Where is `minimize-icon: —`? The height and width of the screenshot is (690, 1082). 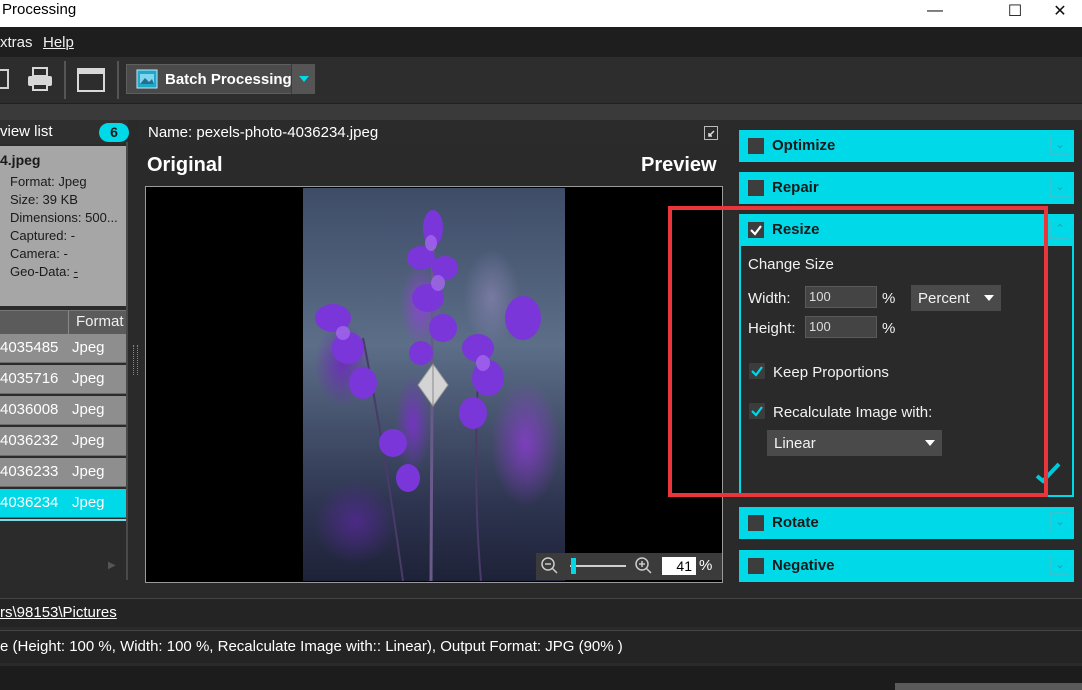 minimize-icon: — is located at coordinates (935, 10).